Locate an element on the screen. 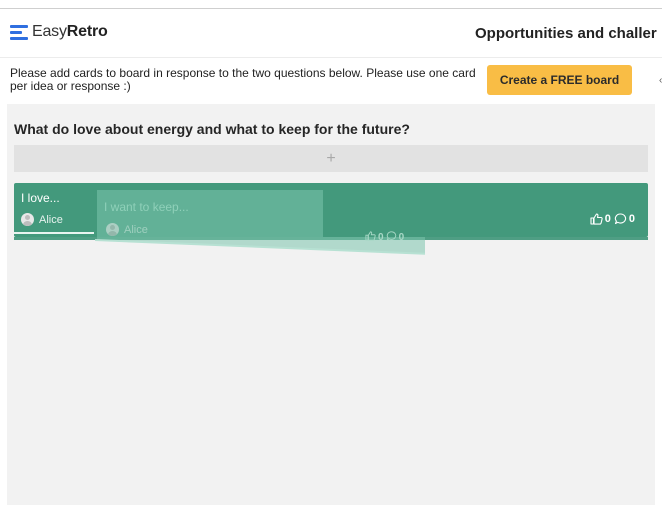 Image resolution: width=662 pixels, height=505 pixels. add-card-button: + is located at coordinates (331, 158).